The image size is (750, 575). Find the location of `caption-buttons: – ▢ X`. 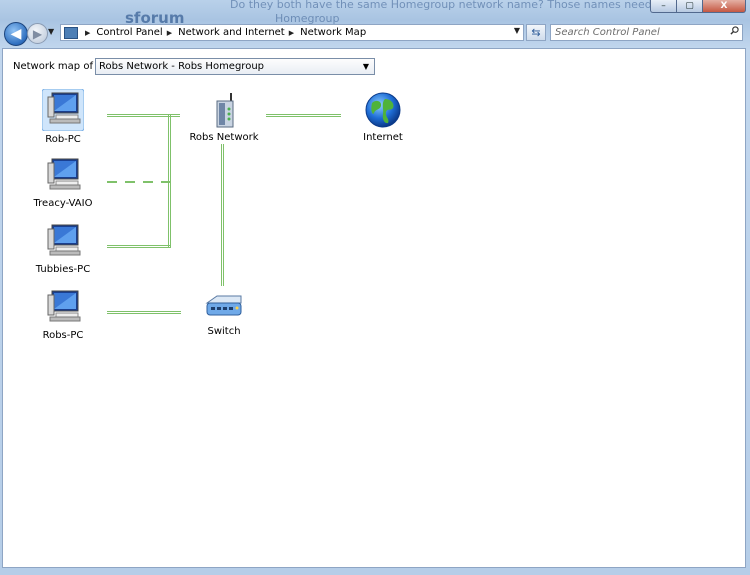

caption-buttons: – ▢ X is located at coordinates (698, 6).